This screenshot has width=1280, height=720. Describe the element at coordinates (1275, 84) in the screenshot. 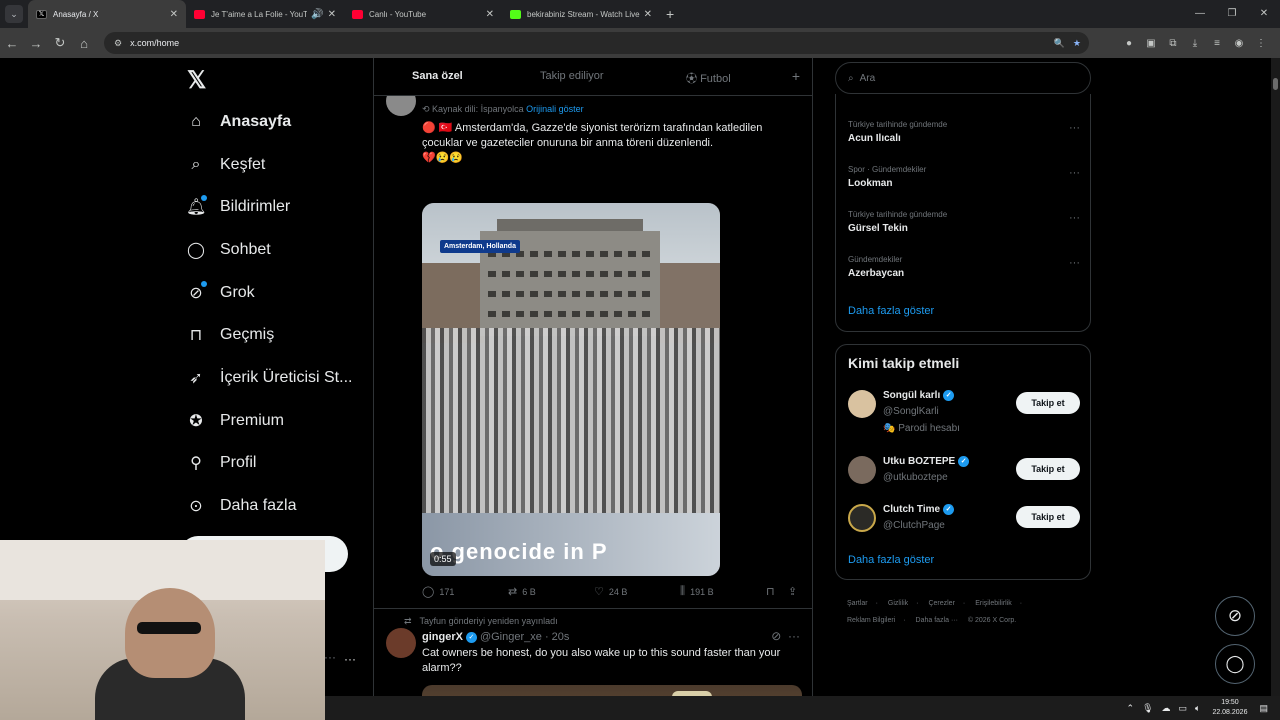

I see `scrollbar-thumb` at that location.